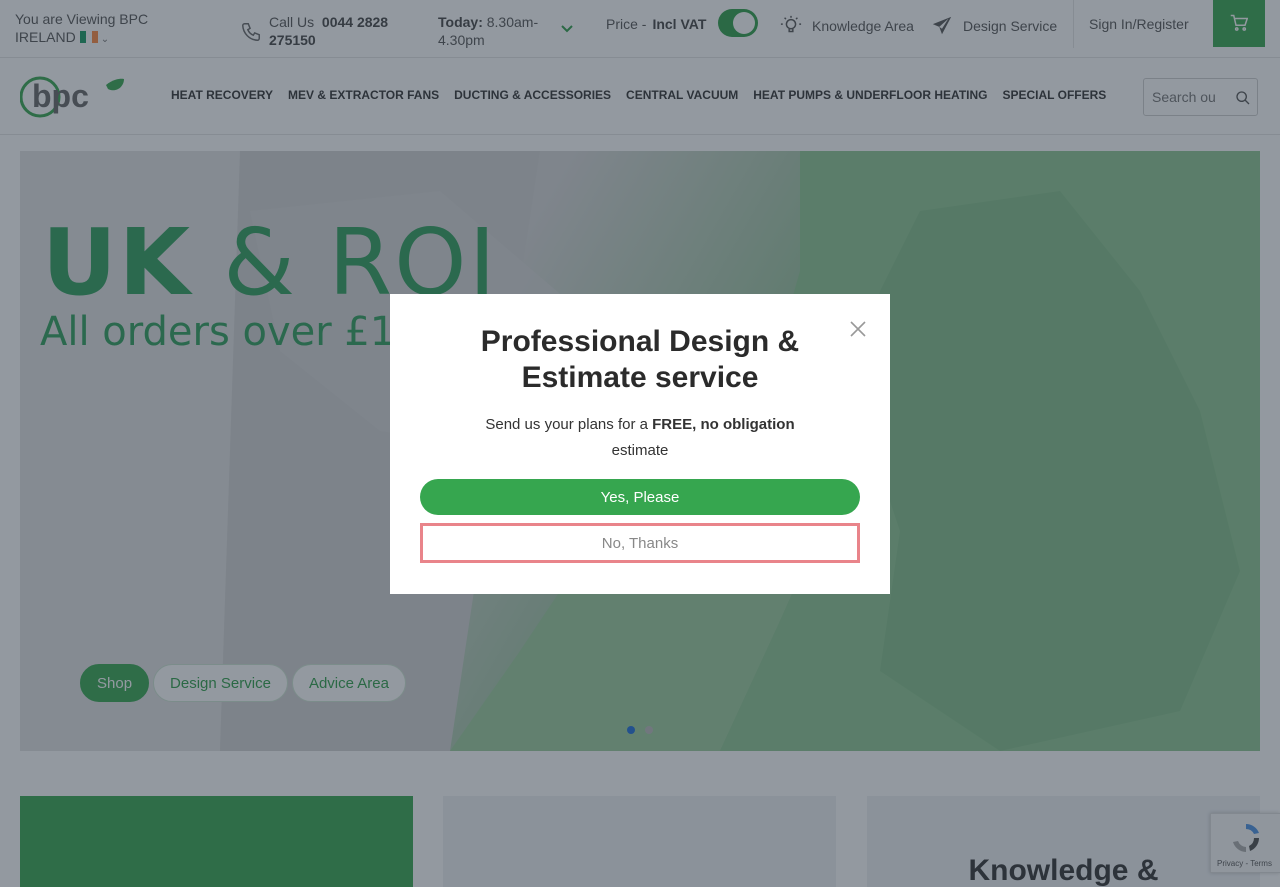 This screenshot has width=1280, height=887. I want to click on modal-text-bold: FREE, no obligation, so click(723, 424).